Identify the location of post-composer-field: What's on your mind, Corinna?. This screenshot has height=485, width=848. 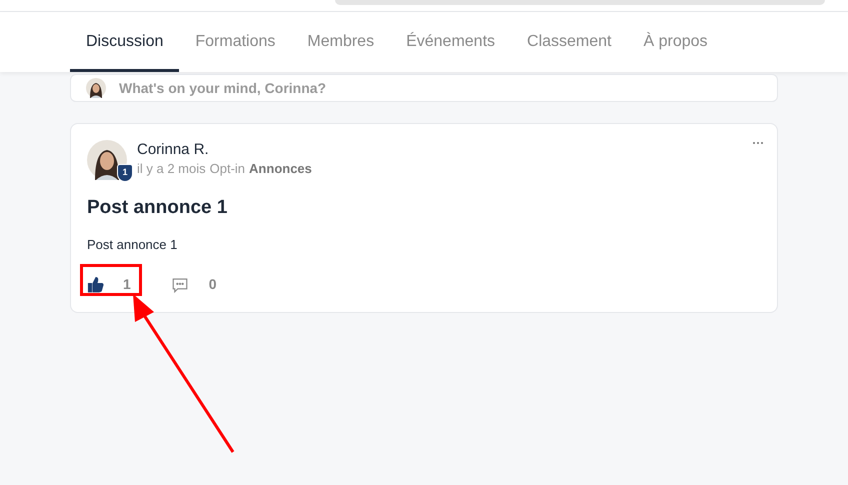
(424, 88).